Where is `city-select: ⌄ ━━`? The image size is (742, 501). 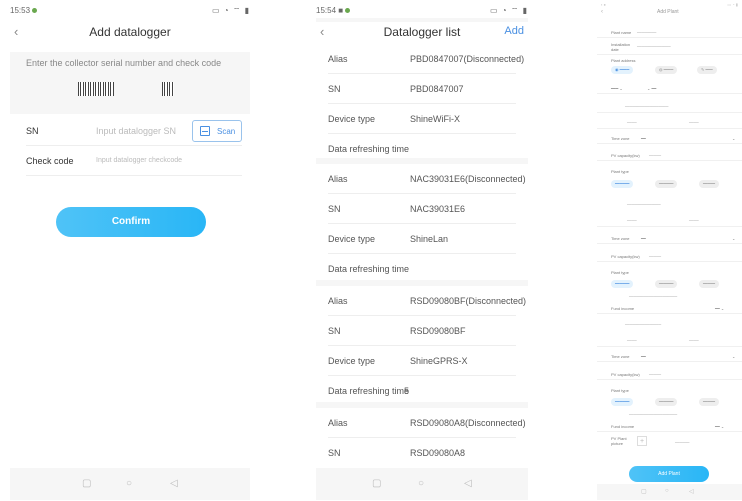 city-select: ⌄ ━━ is located at coordinates (651, 88).